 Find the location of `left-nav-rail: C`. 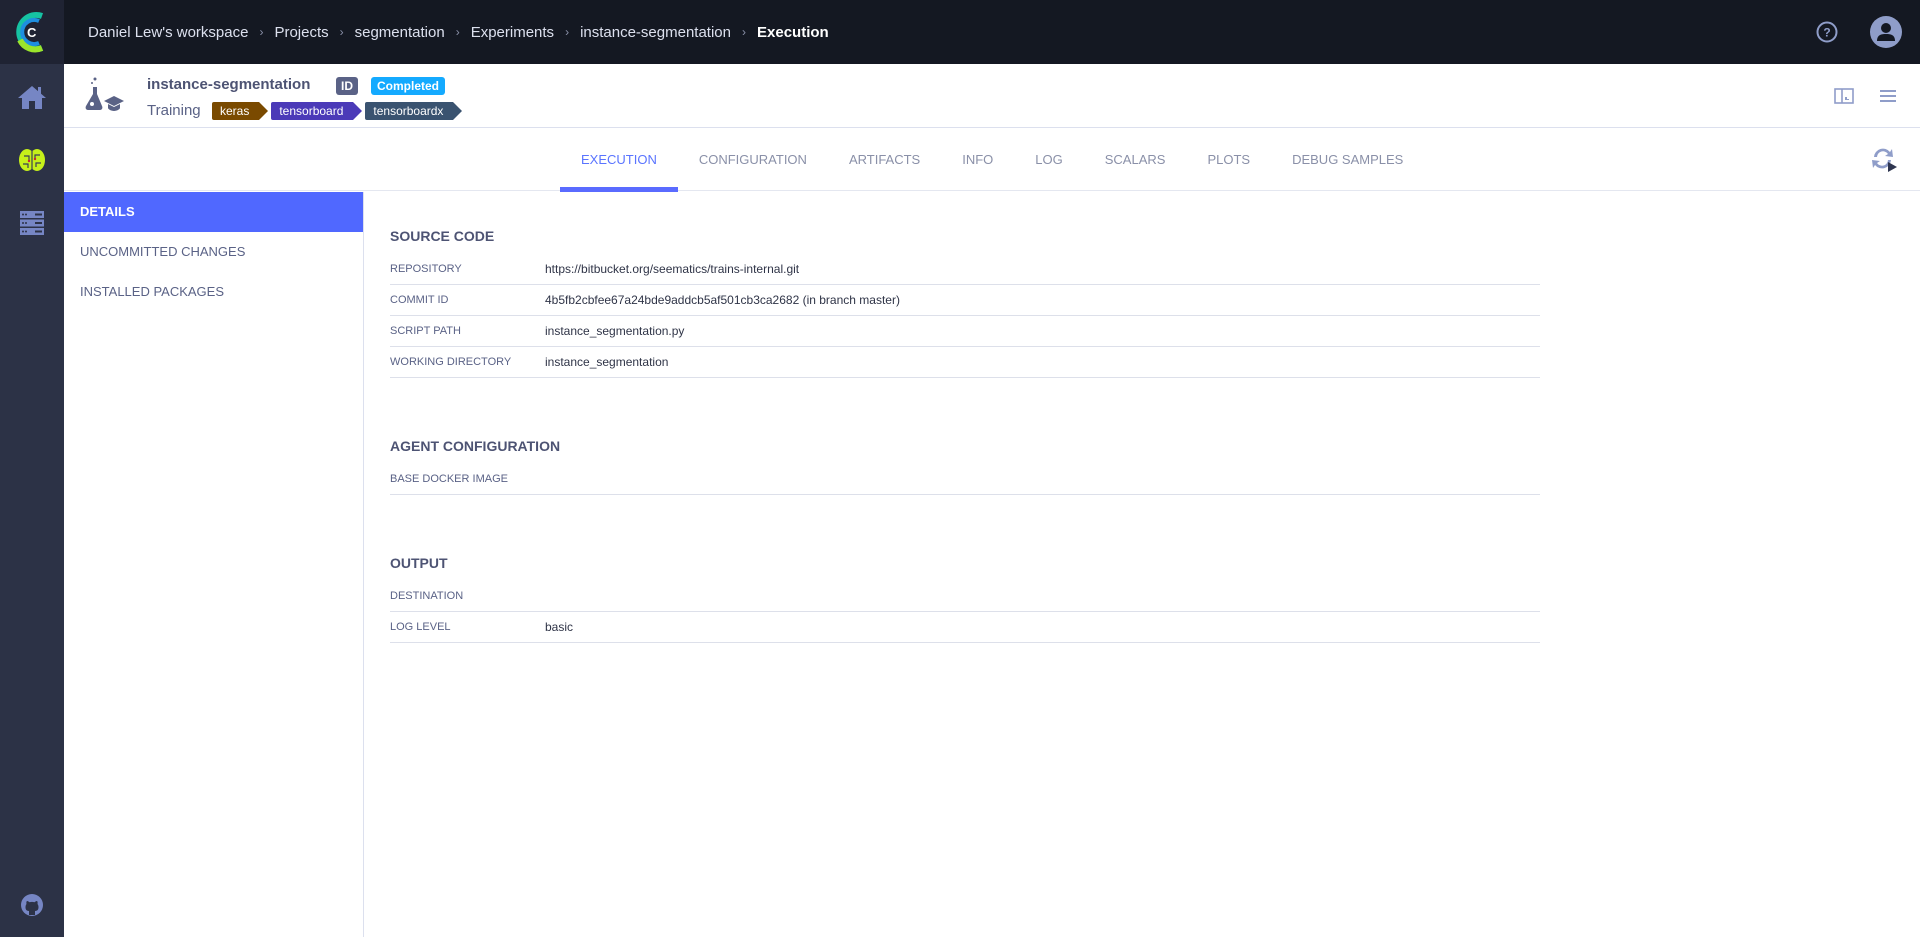

left-nav-rail: C is located at coordinates (32, 468).